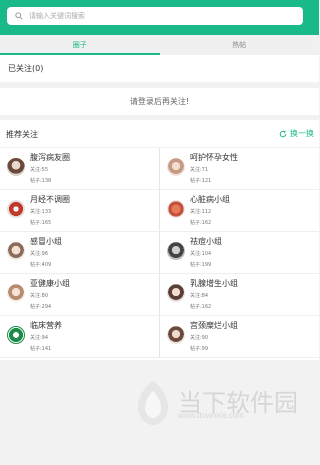 This screenshot has width=320, height=465. What do you see at coordinates (50, 157) in the screenshot?
I see `group-name: 腹泻病友圈` at bounding box center [50, 157].